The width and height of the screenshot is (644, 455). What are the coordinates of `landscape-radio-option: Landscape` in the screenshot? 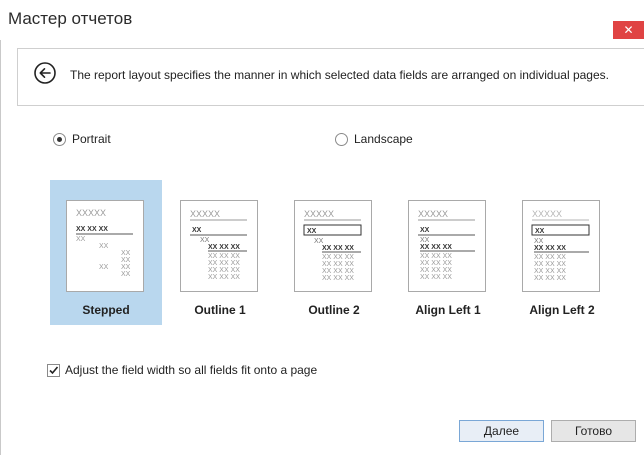 It's located at (374, 139).